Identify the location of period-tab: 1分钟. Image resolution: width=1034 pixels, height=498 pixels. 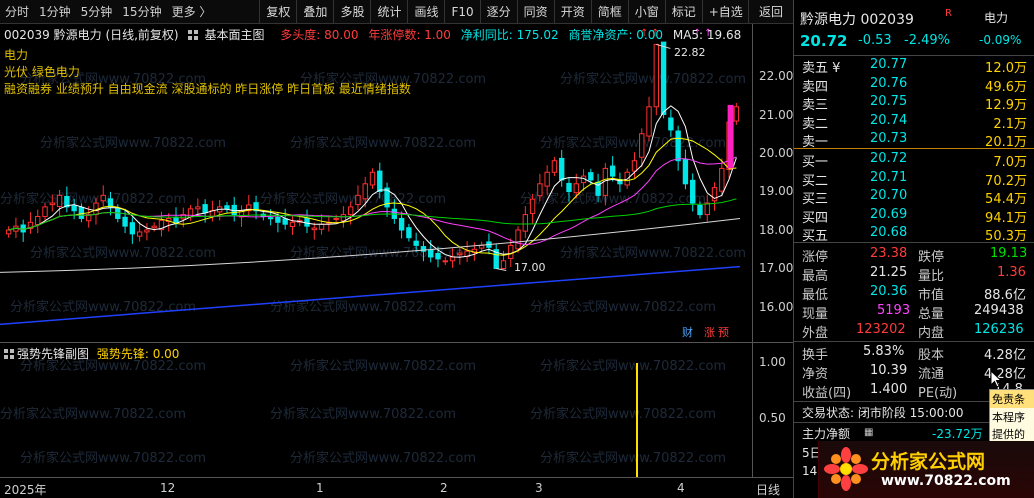
(55, 11).